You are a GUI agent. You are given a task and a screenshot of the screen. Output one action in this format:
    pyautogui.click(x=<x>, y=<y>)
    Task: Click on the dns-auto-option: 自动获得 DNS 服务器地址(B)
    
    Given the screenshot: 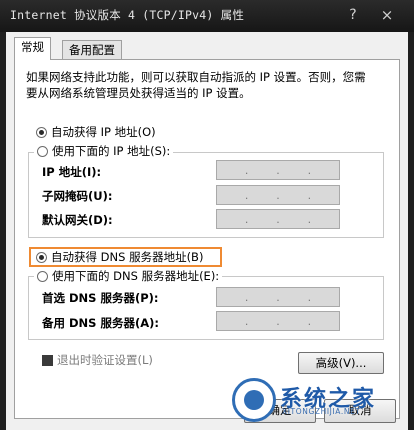 What is the action you would take?
    pyautogui.click(x=119, y=257)
    